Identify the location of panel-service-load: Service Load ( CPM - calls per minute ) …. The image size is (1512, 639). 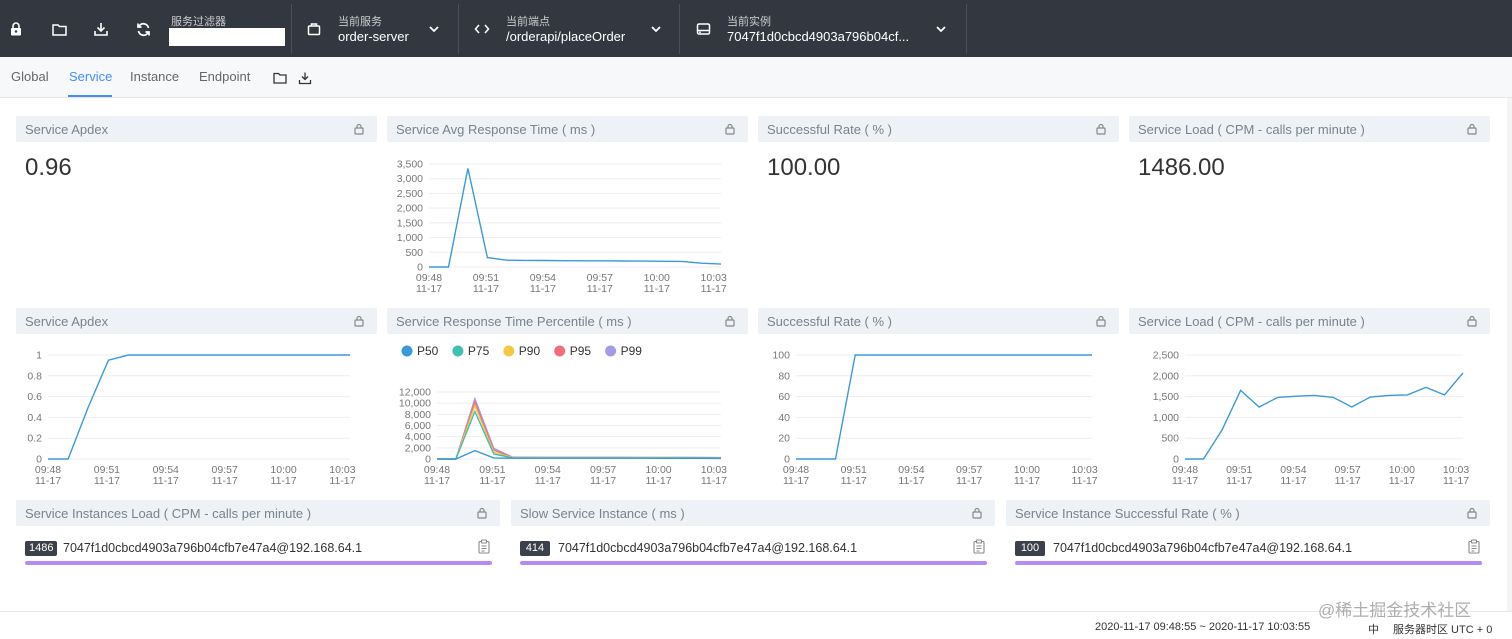
(1309, 206).